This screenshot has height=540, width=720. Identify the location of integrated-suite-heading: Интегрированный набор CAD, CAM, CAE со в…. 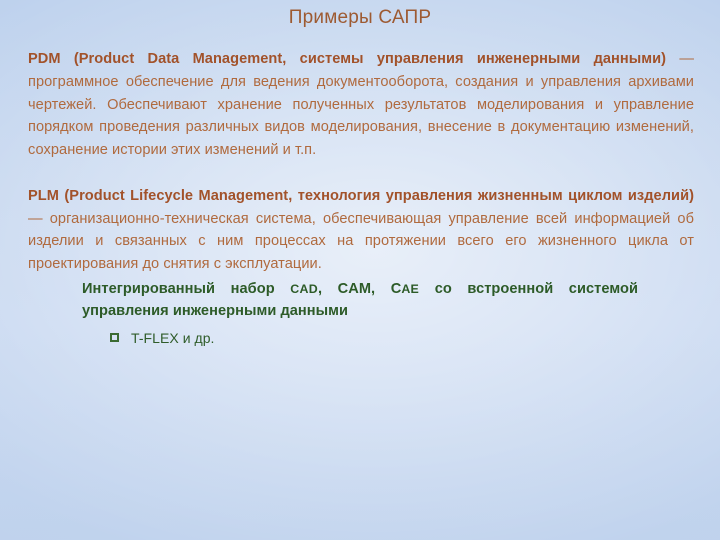
(360, 300).